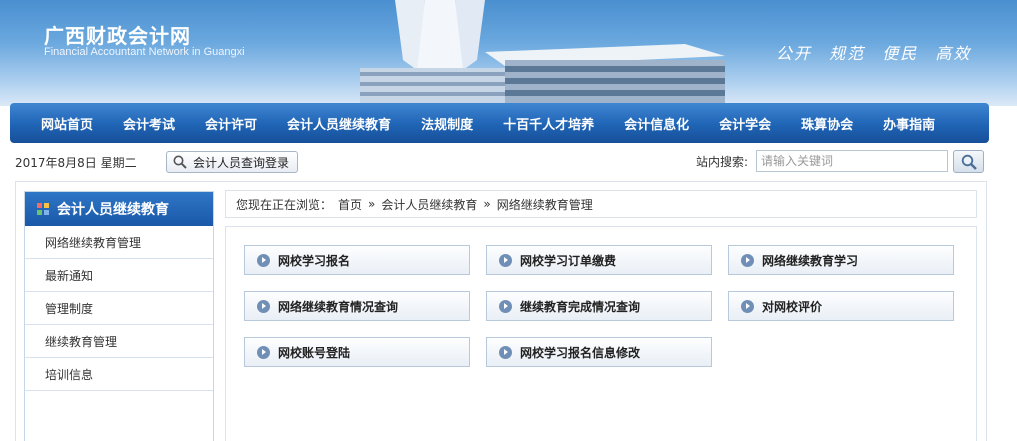 The height and width of the screenshot is (441, 1017). What do you see at coordinates (76, 163) in the screenshot?
I see `current-date: 2017年8月8日 星期二` at bounding box center [76, 163].